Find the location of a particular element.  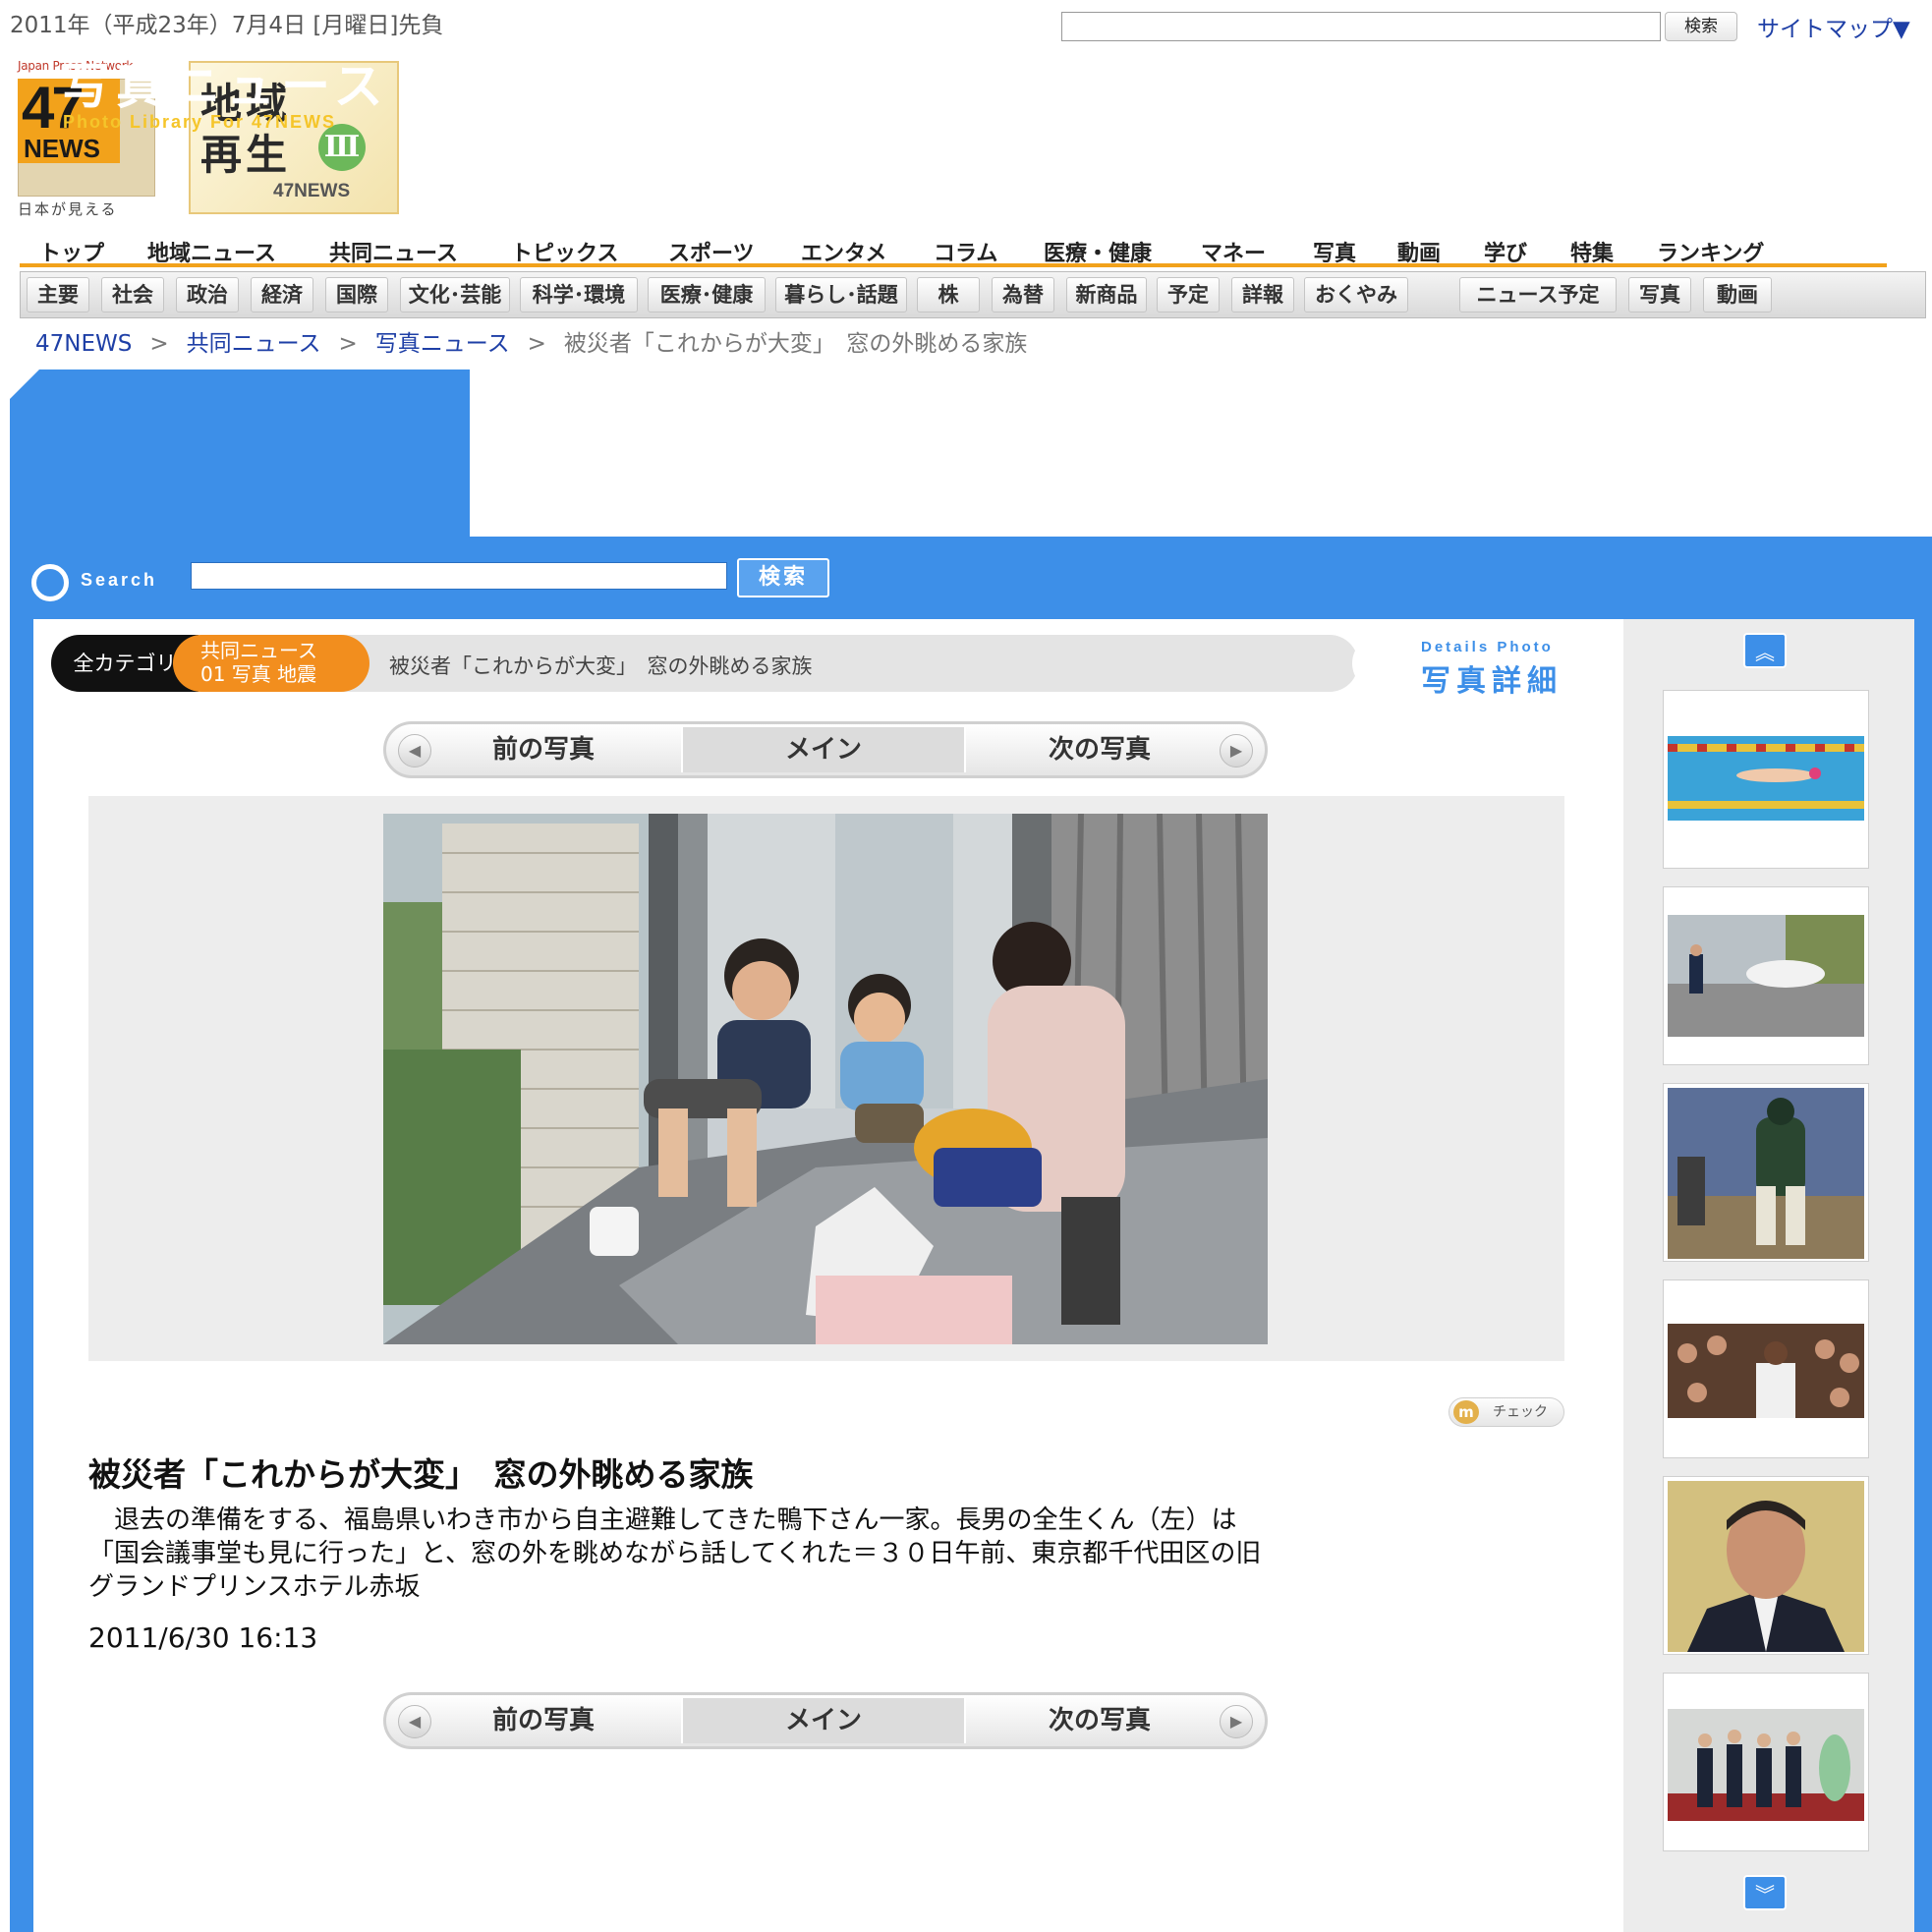

main-nav-special: 特集 is located at coordinates (1592, 252).